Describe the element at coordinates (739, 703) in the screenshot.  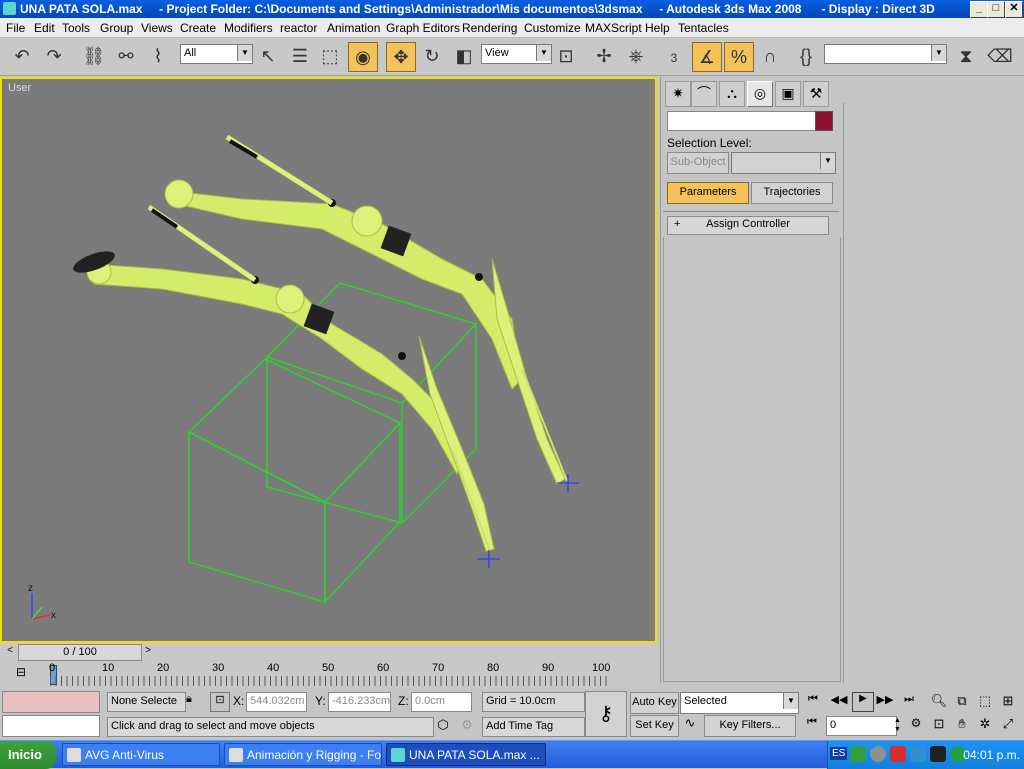
I see `key-mode-dropdown: Selected ▼` at that location.